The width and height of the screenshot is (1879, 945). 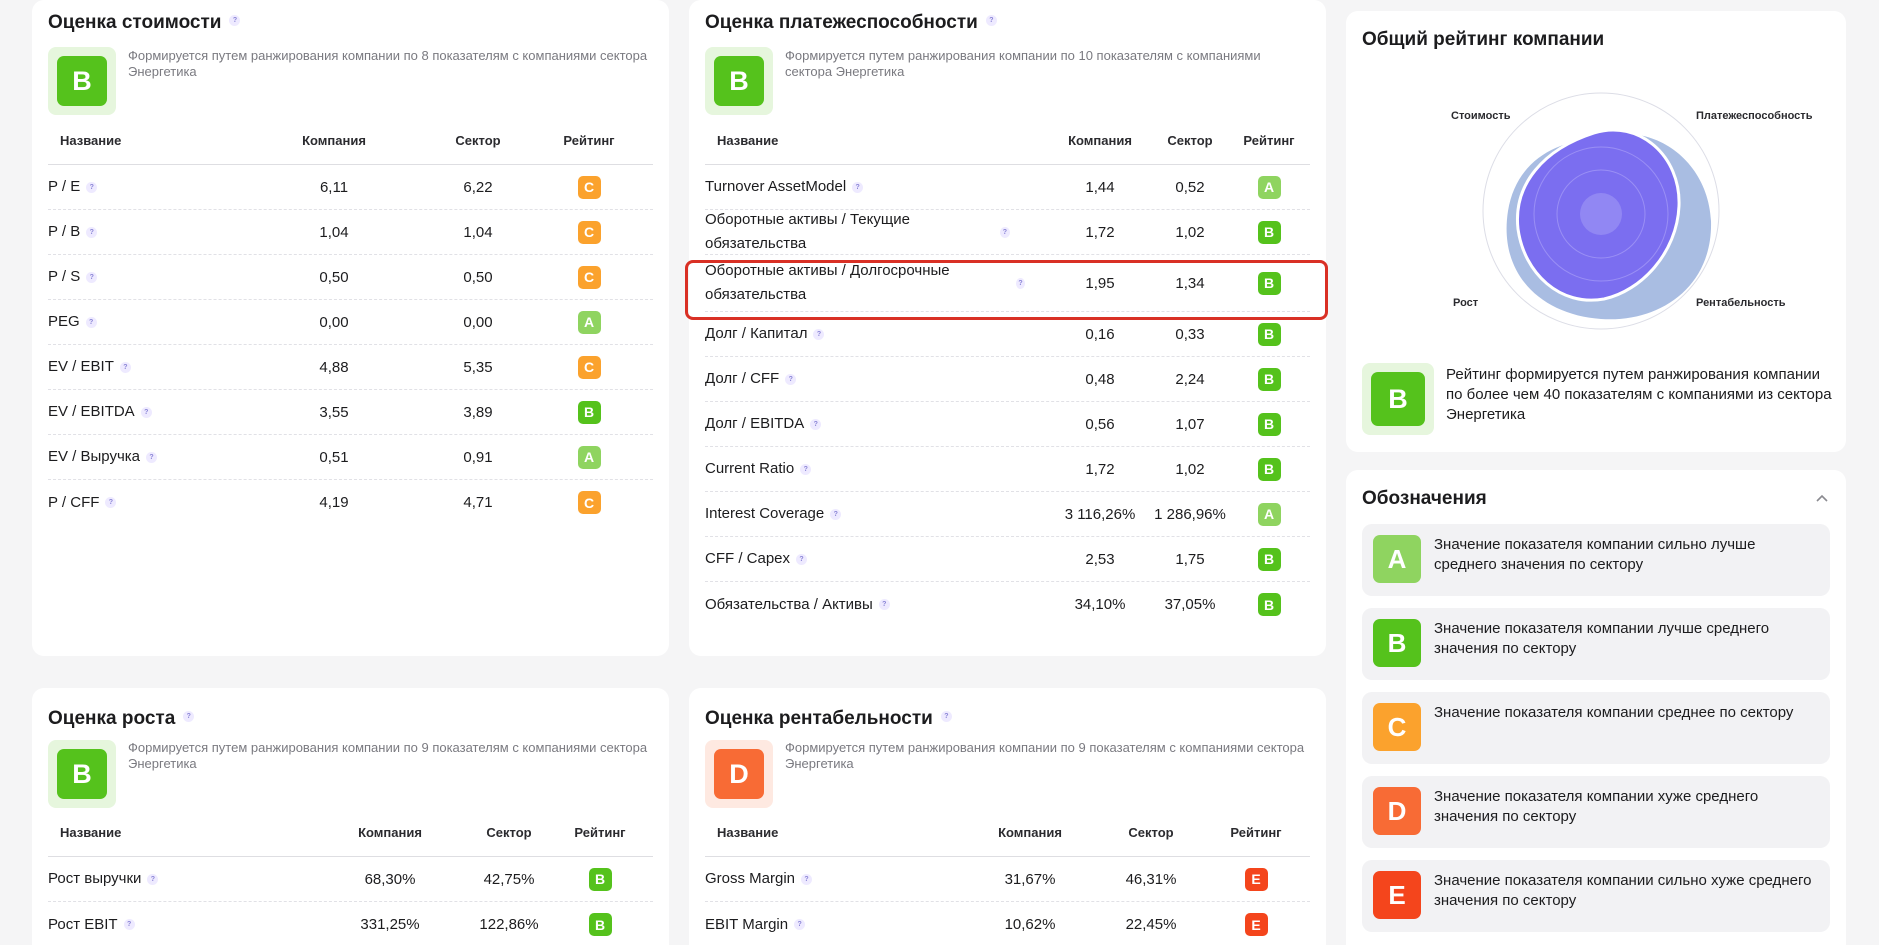 What do you see at coordinates (1822, 498) in the screenshot?
I see `chevron-up-icon` at bounding box center [1822, 498].